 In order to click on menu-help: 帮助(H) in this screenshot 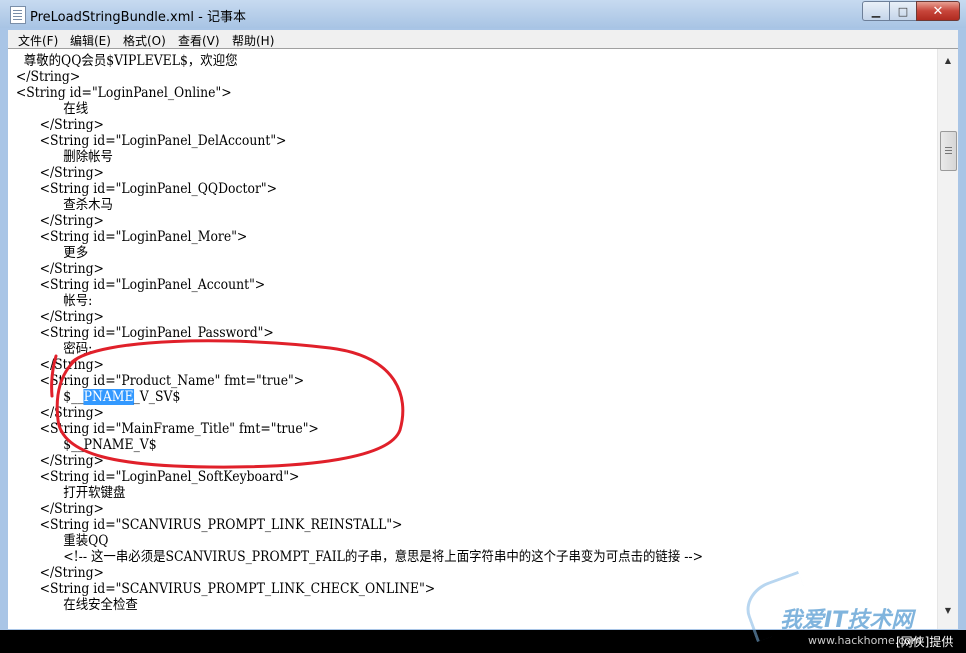, I will do `click(253, 40)`.